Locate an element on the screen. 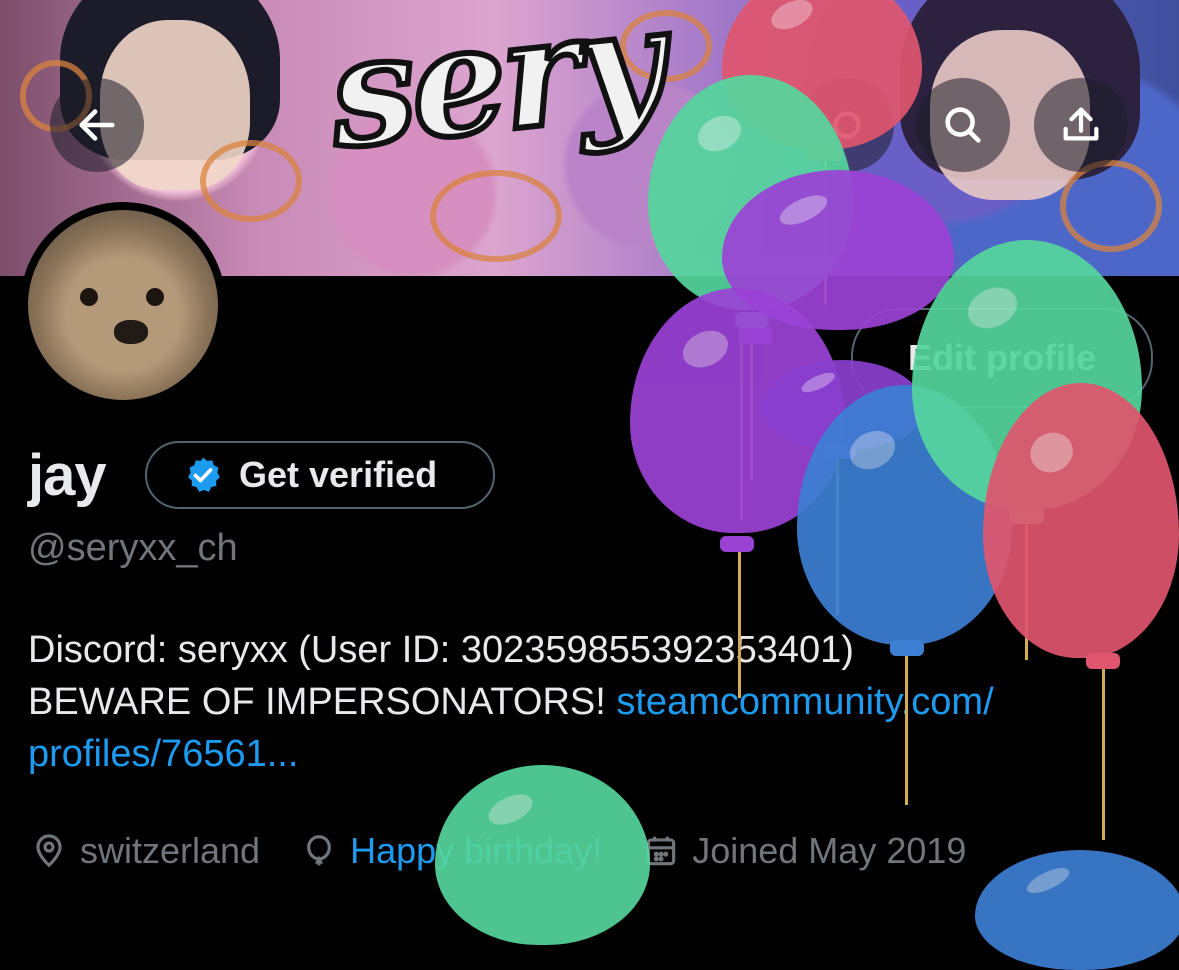  back-button is located at coordinates (97, 125).